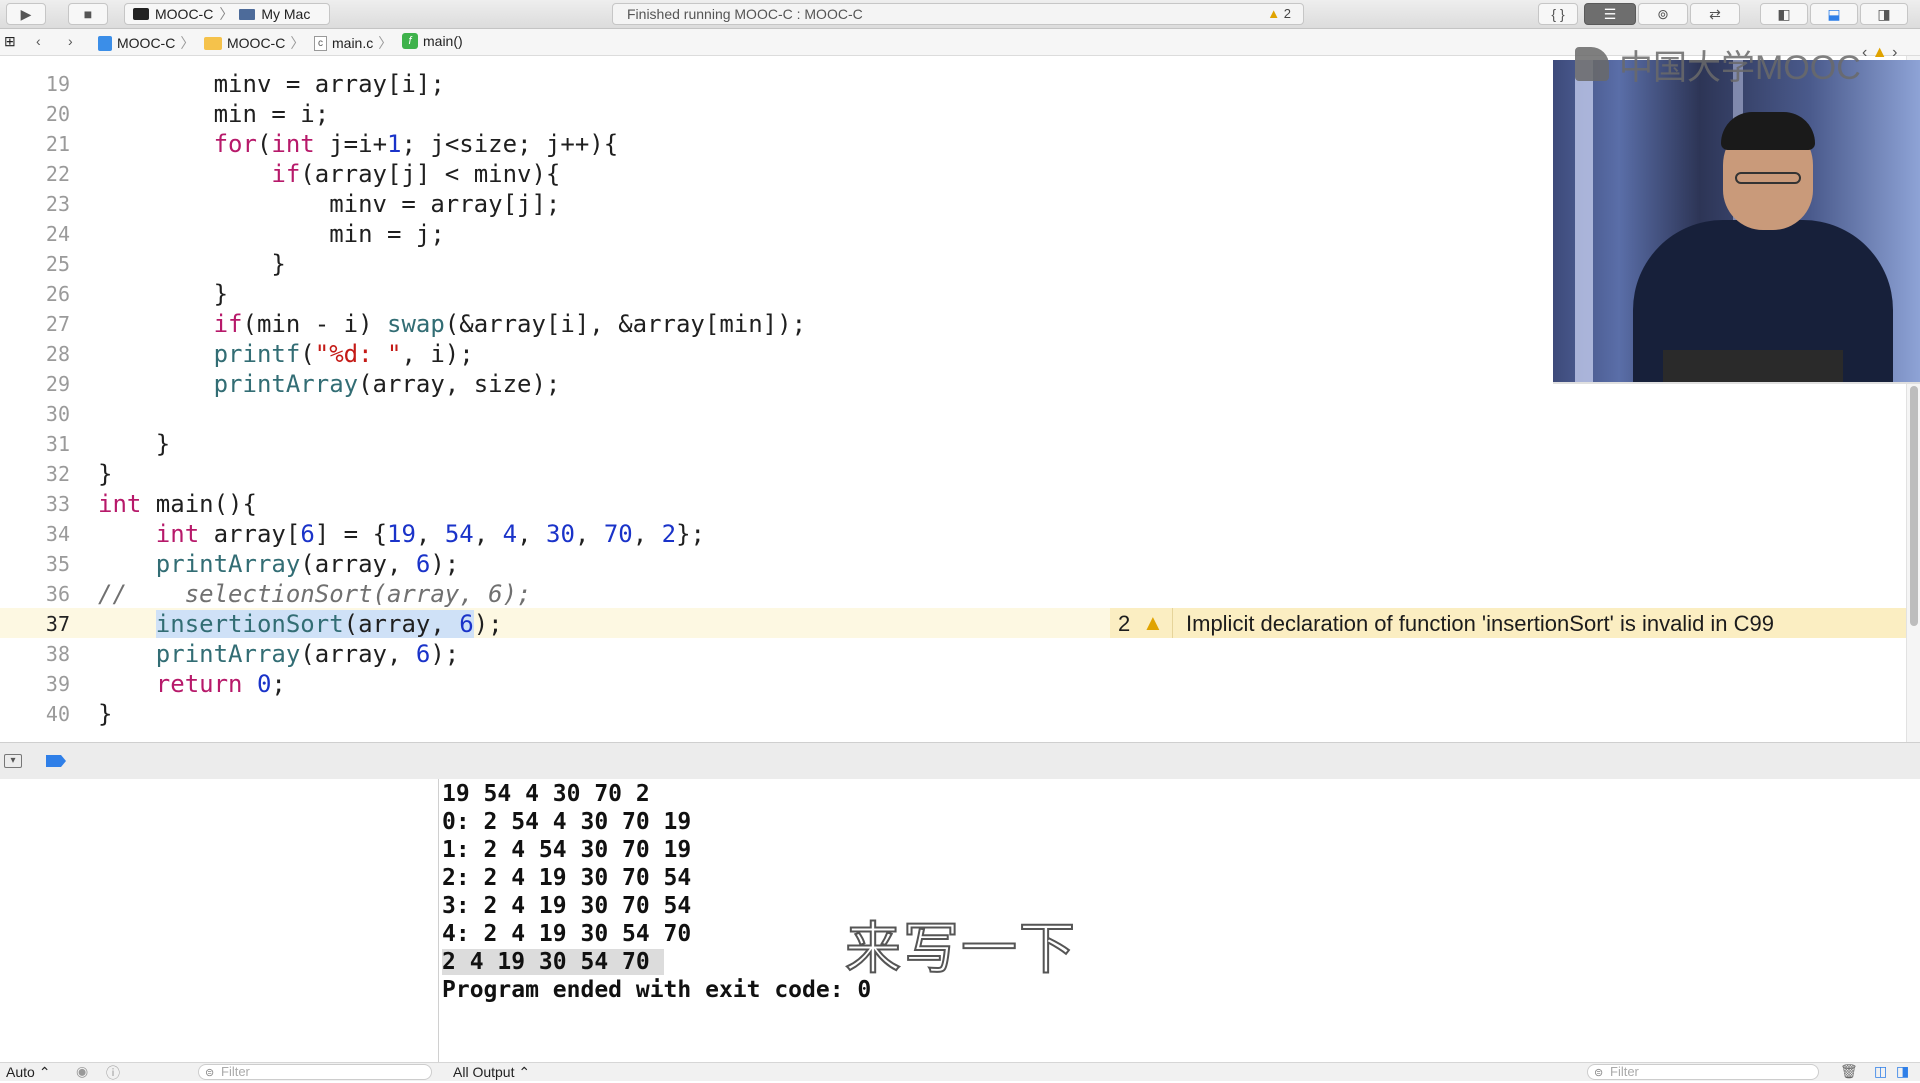  What do you see at coordinates (57, 84) in the screenshot?
I see `line-number: 19` at bounding box center [57, 84].